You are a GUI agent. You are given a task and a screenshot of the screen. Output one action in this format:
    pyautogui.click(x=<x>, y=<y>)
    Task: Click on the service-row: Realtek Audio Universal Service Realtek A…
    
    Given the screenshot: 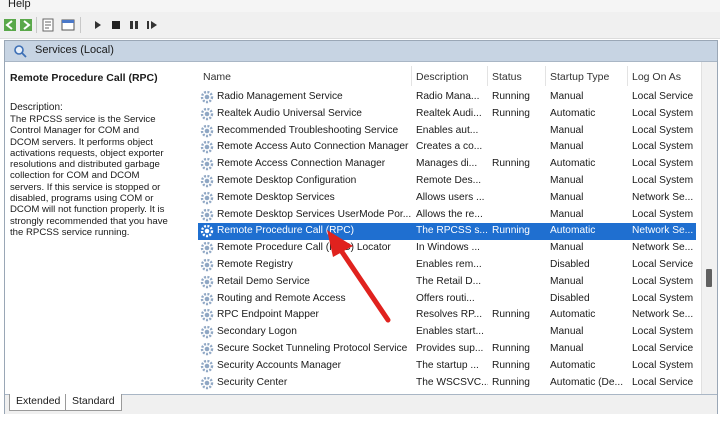 What is the action you would take?
    pyautogui.click(x=447, y=114)
    